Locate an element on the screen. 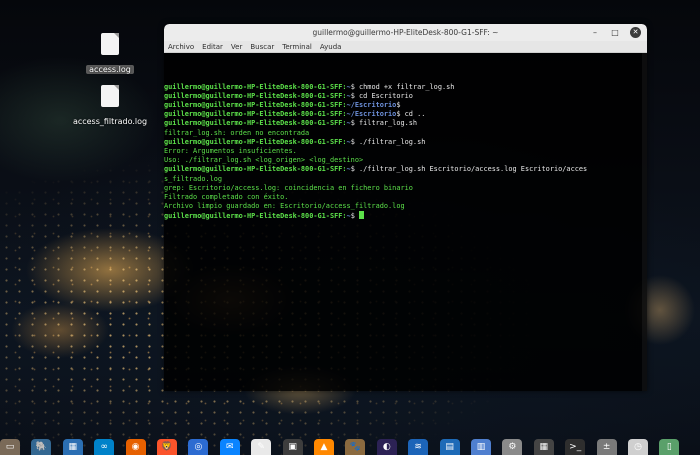 The width and height of the screenshot is (700, 455). menu-terminal: Terminal is located at coordinates (297, 47).